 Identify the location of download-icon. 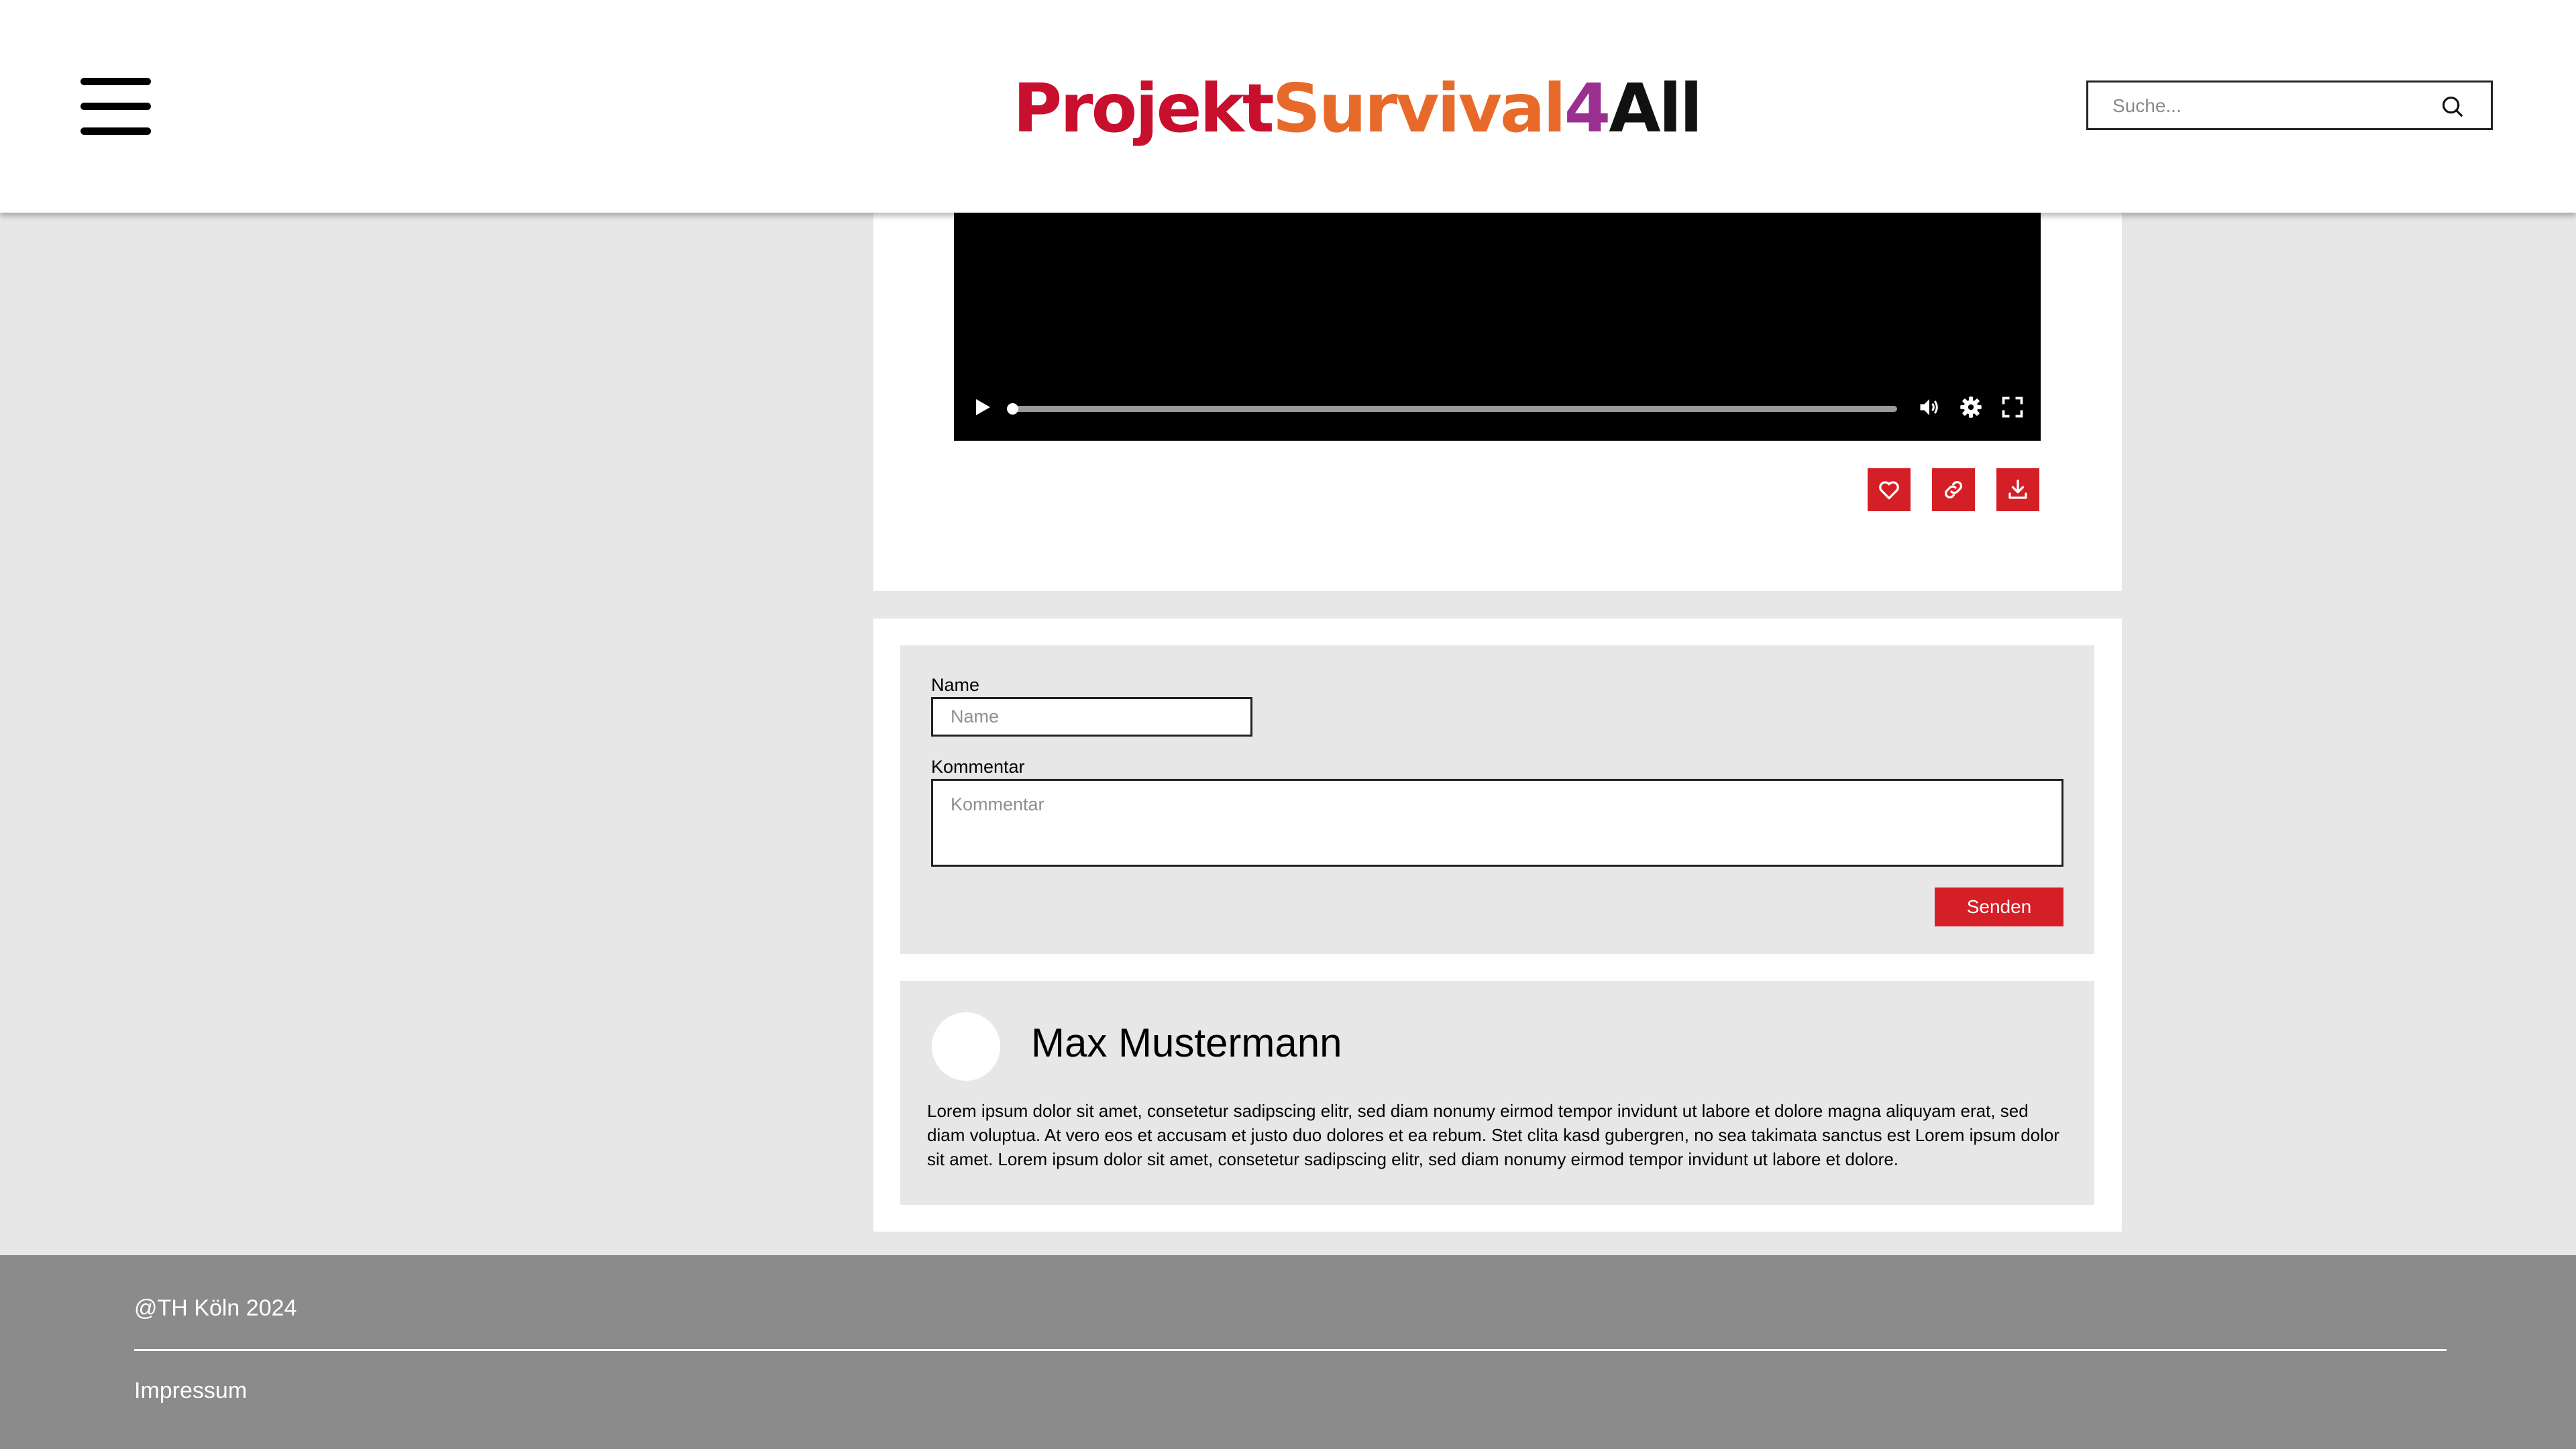
(2017, 489).